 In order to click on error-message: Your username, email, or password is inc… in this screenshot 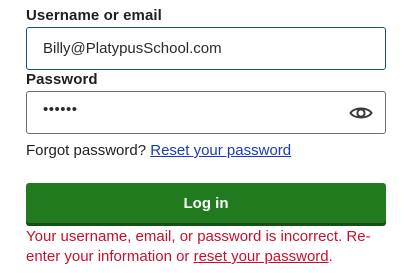, I will do `click(207, 247)`.